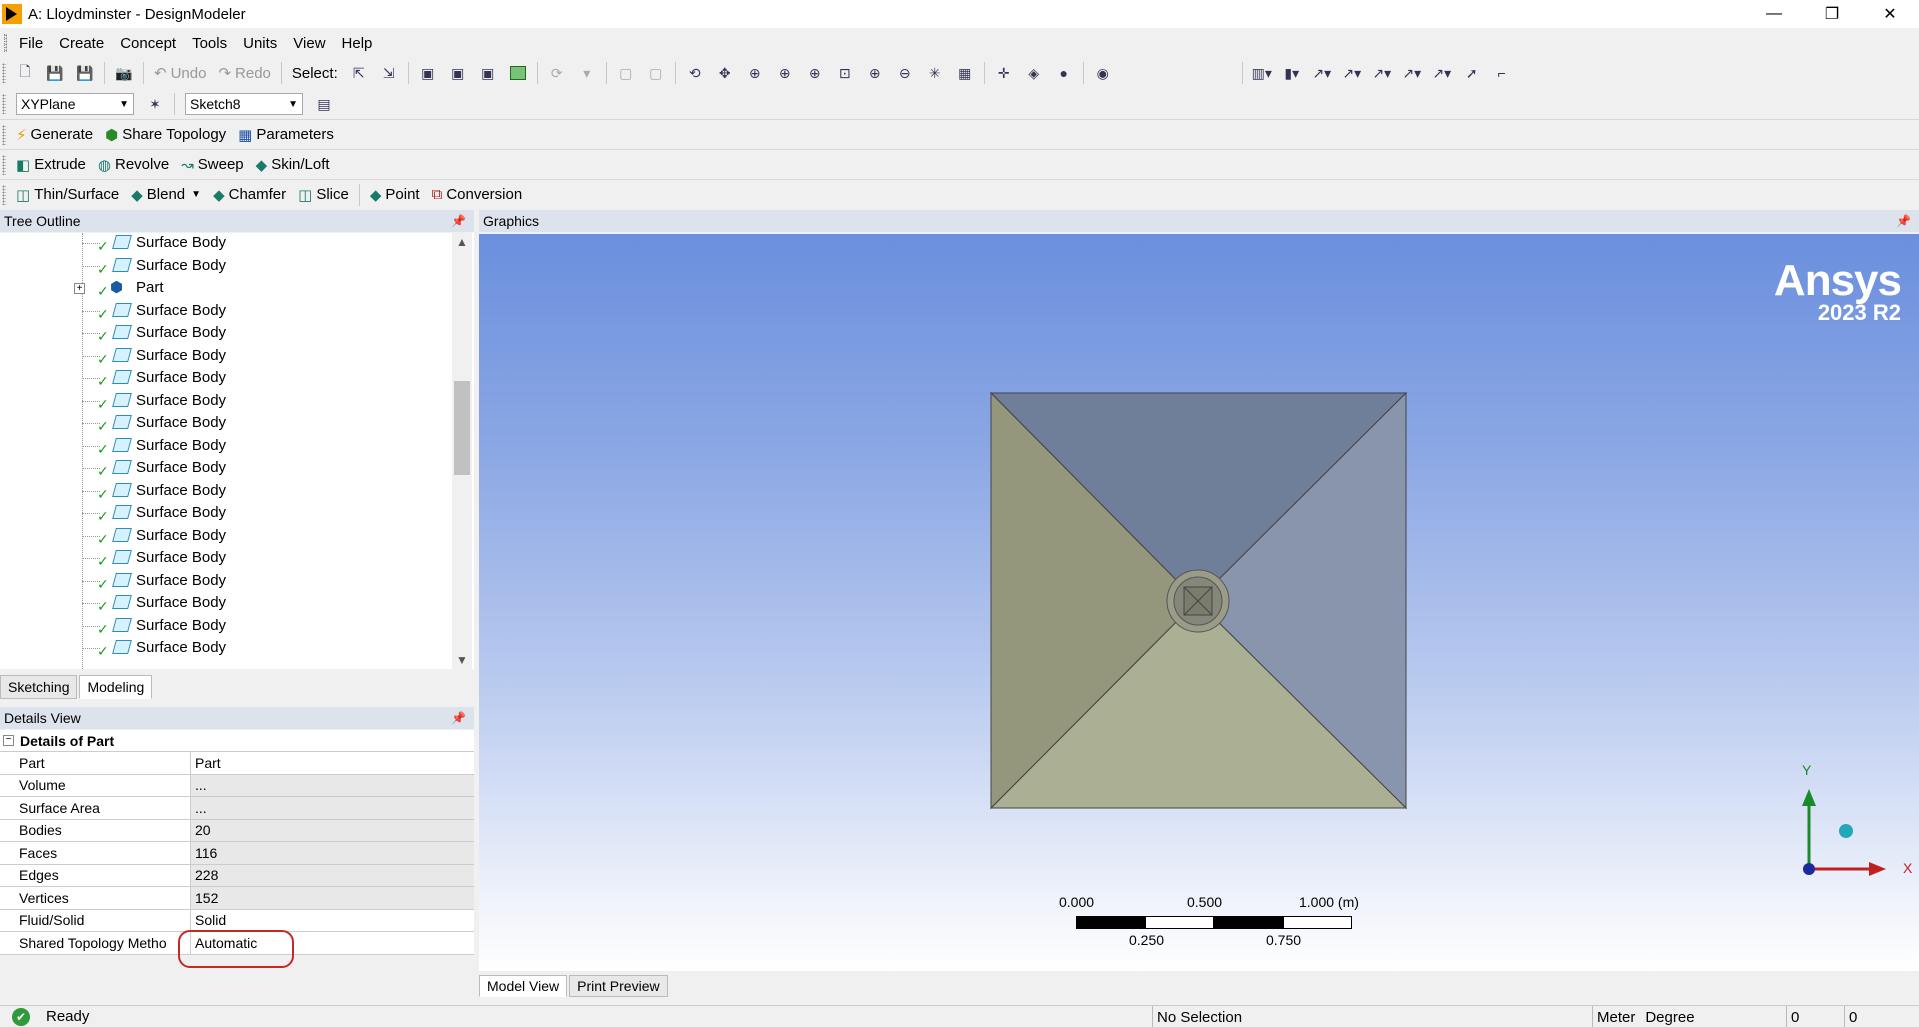  Describe the element at coordinates (1442, 73) in the screenshot. I see `edge-direction-4-icon: ↗▾` at that location.